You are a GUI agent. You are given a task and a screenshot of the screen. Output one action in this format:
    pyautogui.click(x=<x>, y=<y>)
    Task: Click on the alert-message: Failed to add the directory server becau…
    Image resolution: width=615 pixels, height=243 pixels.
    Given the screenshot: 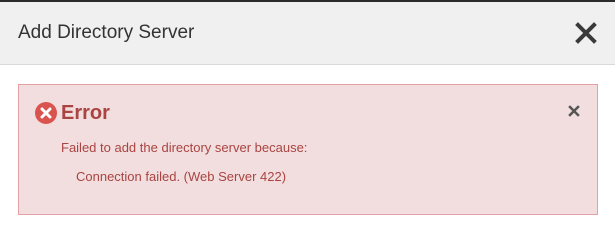 What is the action you would take?
    pyautogui.click(x=184, y=147)
    